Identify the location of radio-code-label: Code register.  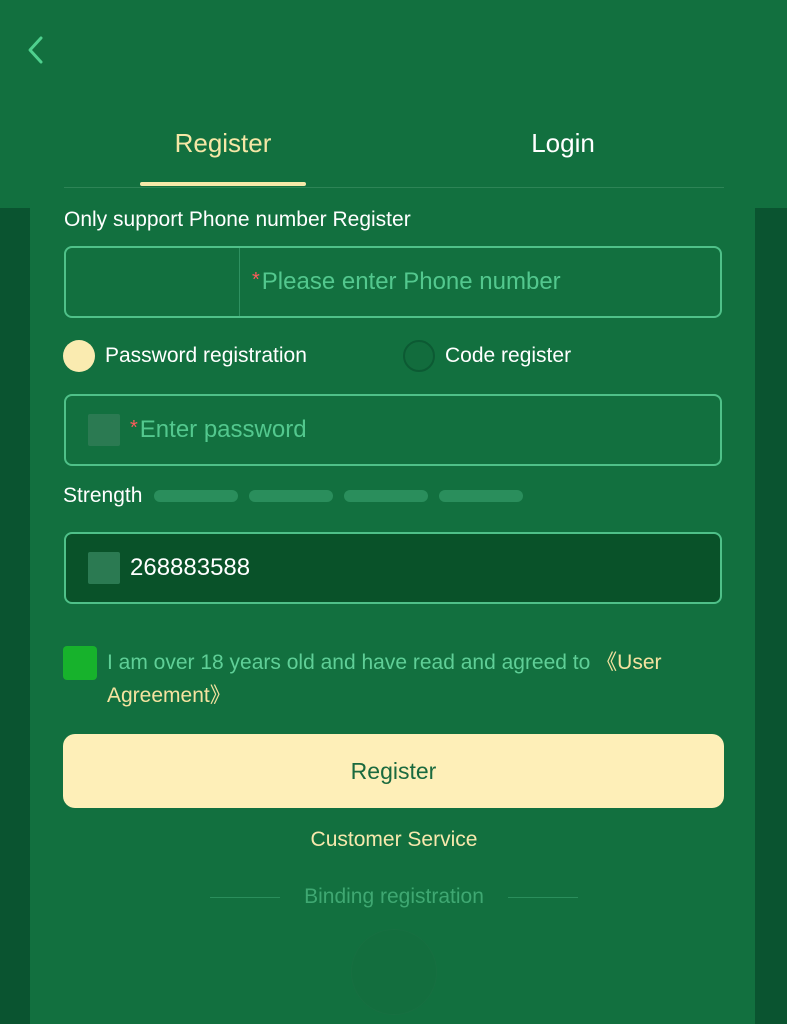
(508, 355).